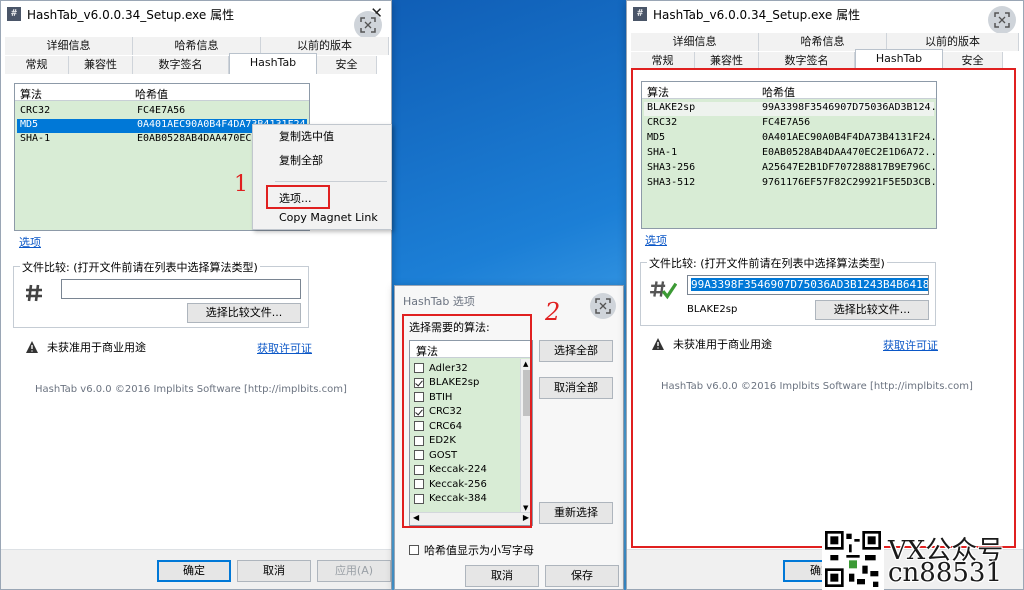 Image resolution: width=1024 pixels, height=590 pixels. I want to click on annotation-box-algorithms, so click(467, 421).